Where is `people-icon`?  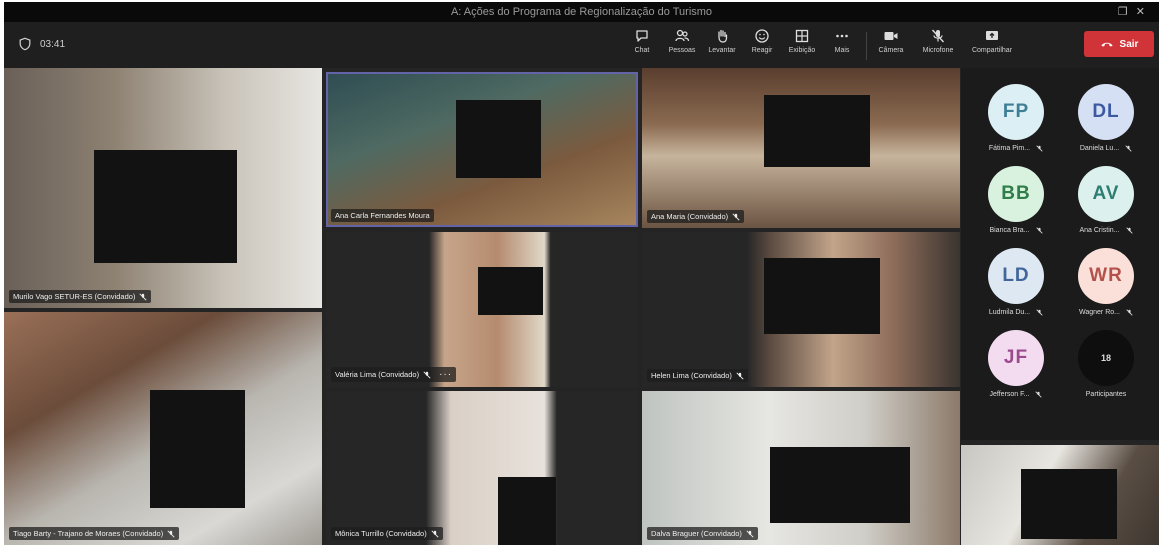 people-icon is located at coordinates (682, 35).